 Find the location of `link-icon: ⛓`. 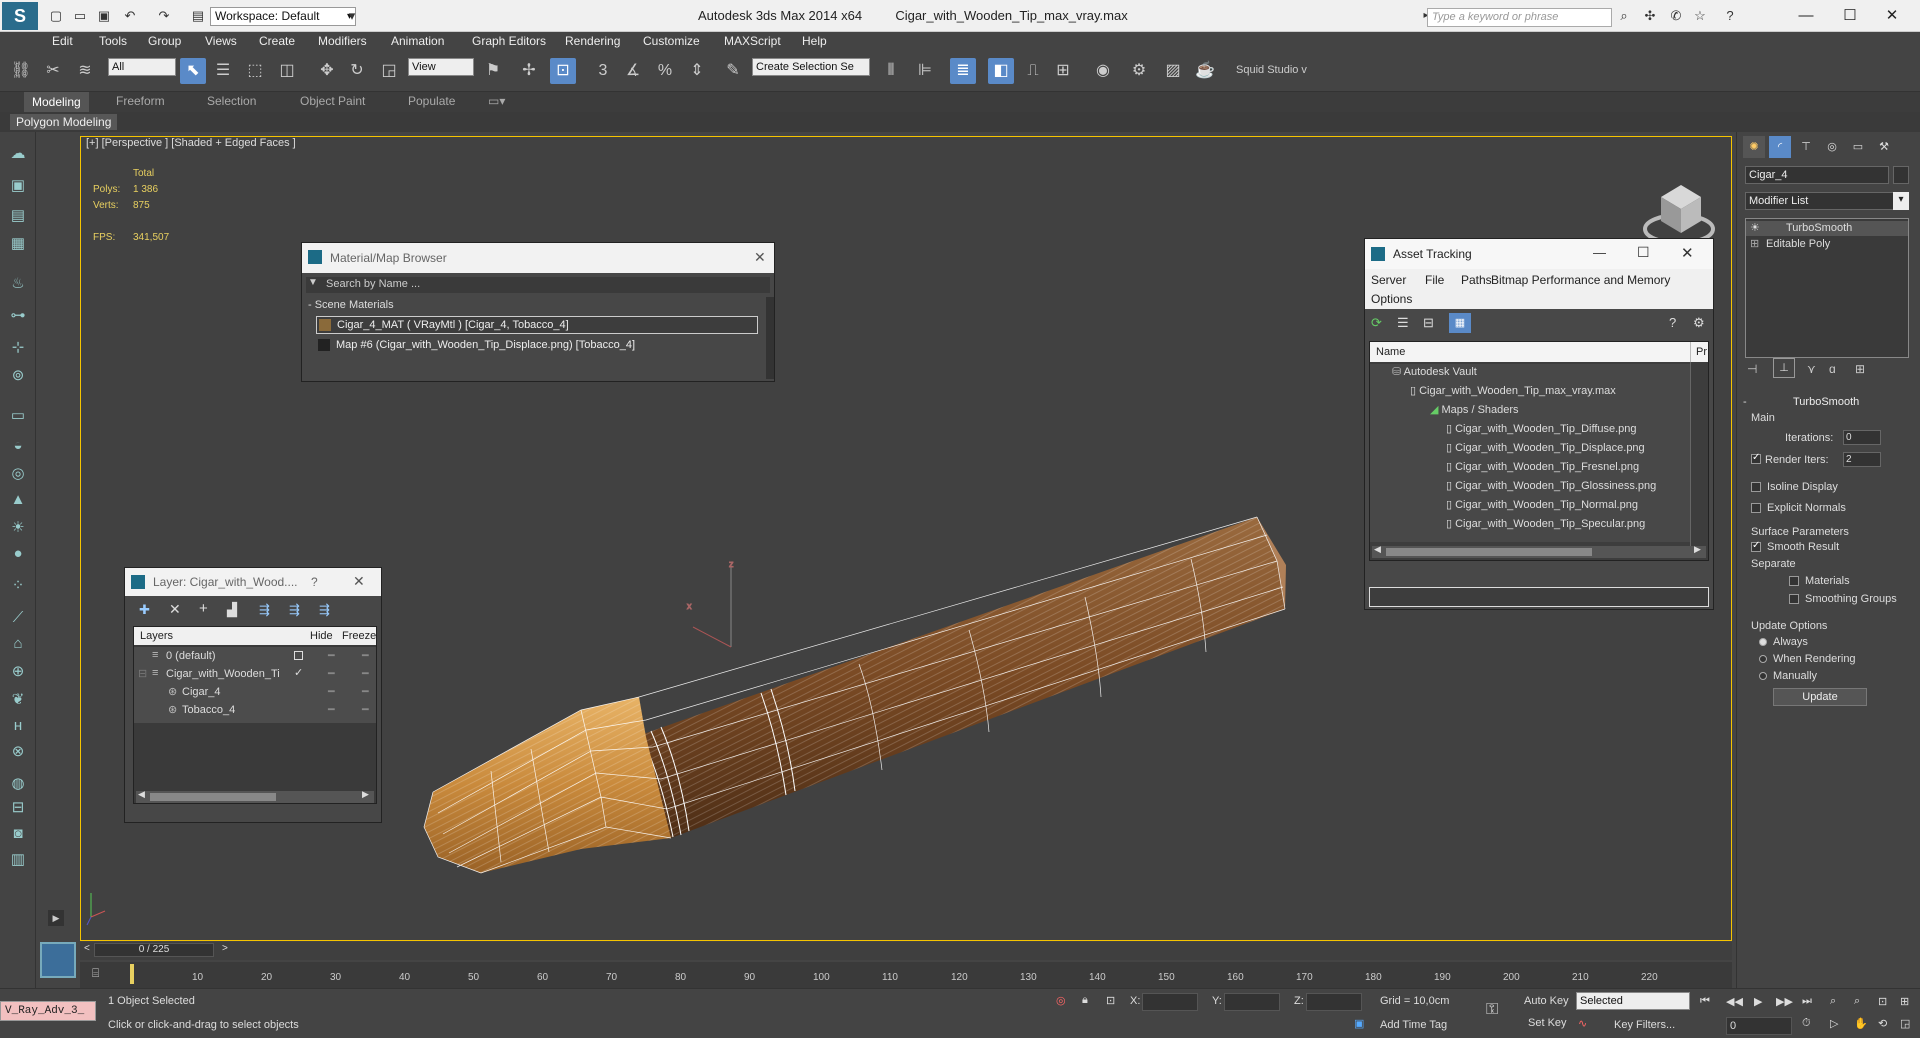

link-icon: ⛓ is located at coordinates (21, 71).